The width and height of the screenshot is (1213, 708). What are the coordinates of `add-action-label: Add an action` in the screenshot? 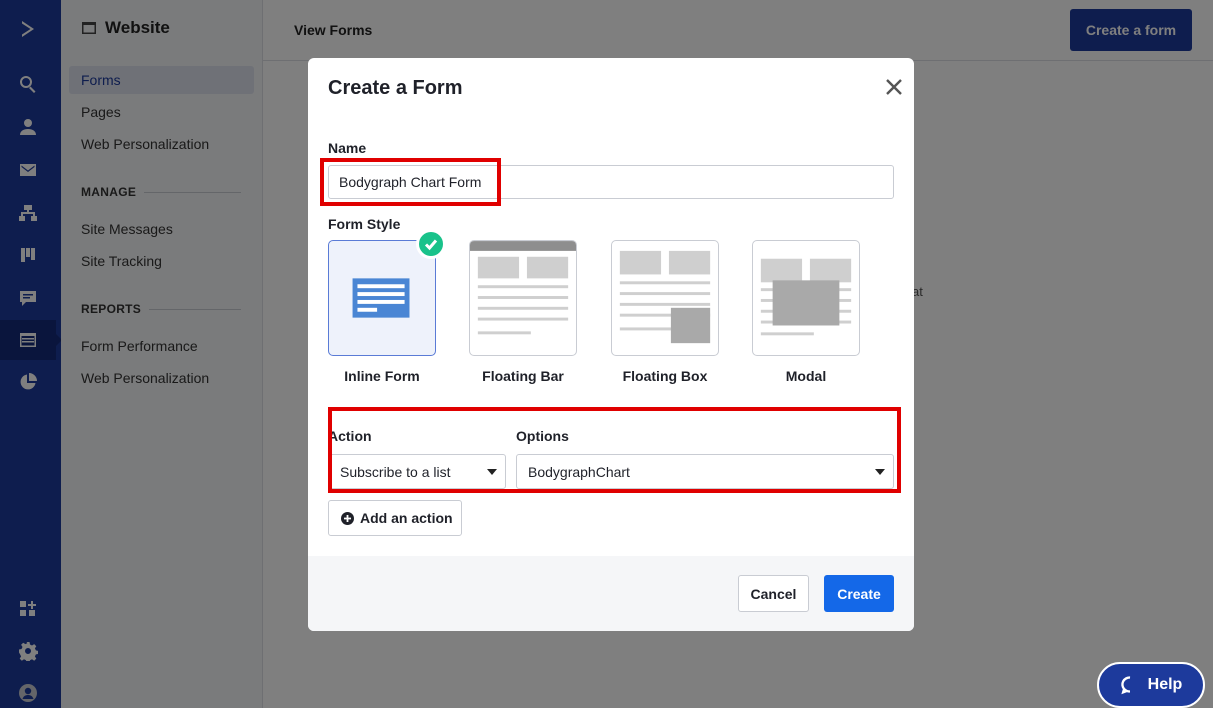 It's located at (406, 518).